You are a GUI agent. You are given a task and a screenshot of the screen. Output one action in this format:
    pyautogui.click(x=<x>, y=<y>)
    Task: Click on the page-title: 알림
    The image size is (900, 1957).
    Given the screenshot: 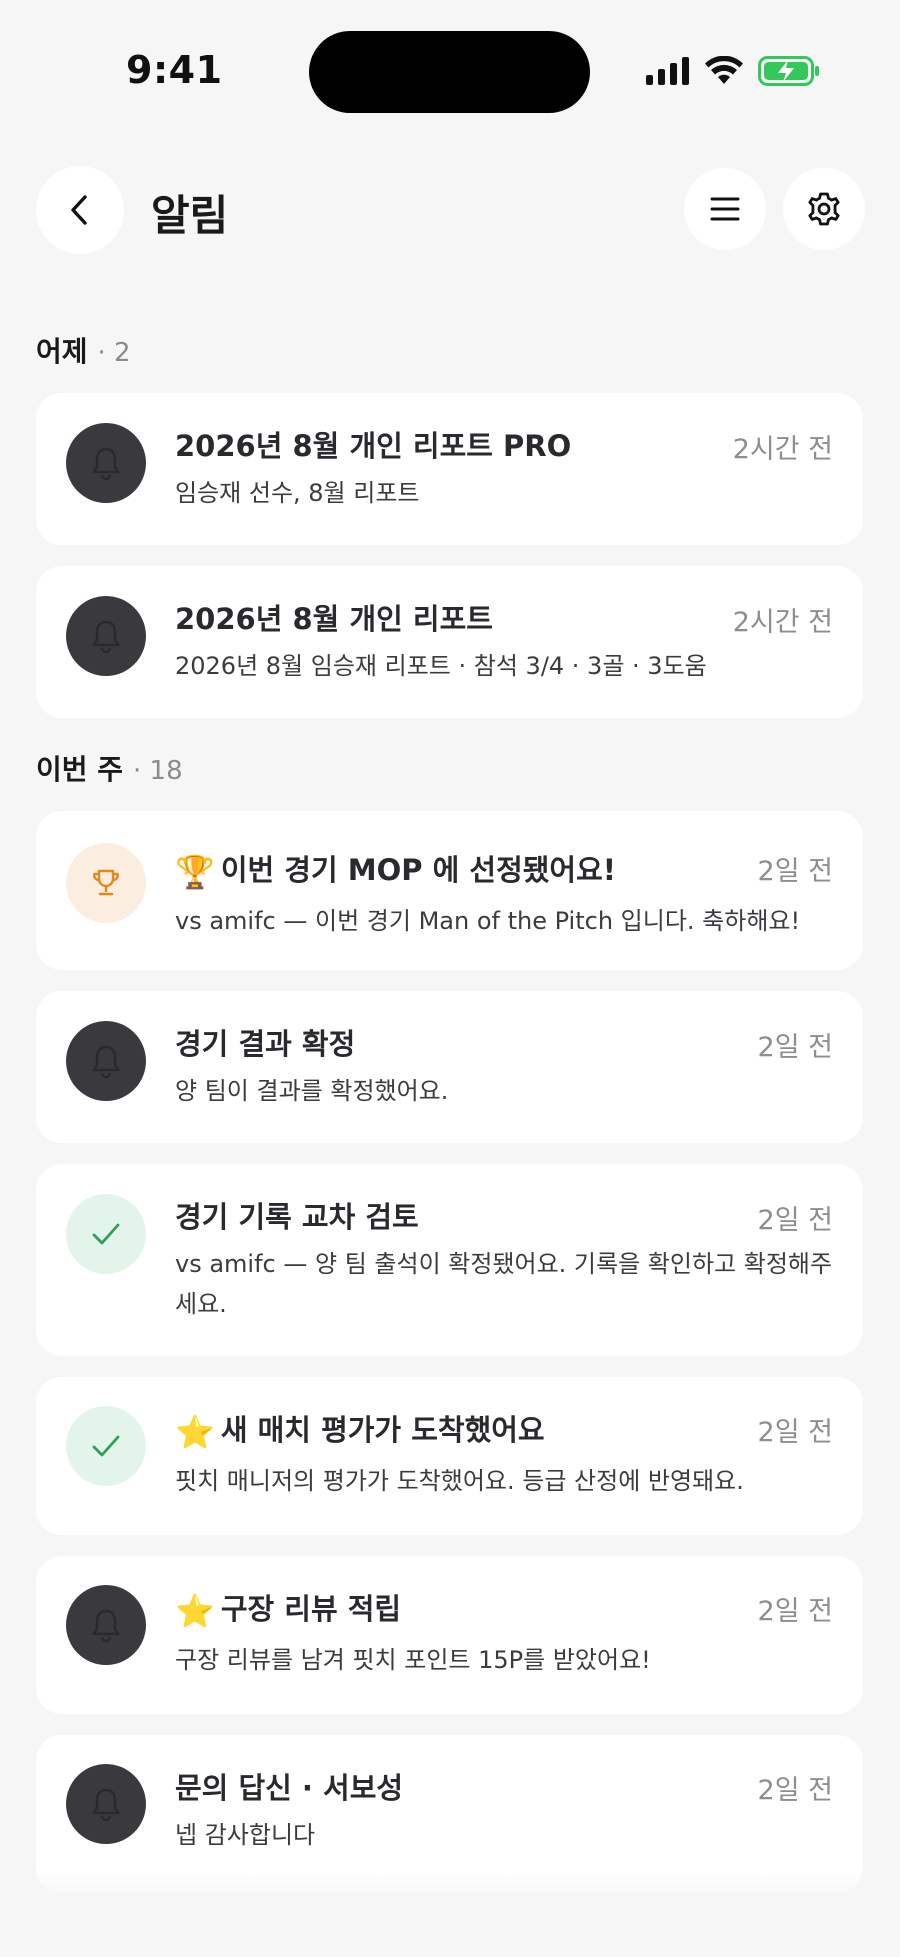 What is the action you would take?
    pyautogui.click(x=190, y=215)
    